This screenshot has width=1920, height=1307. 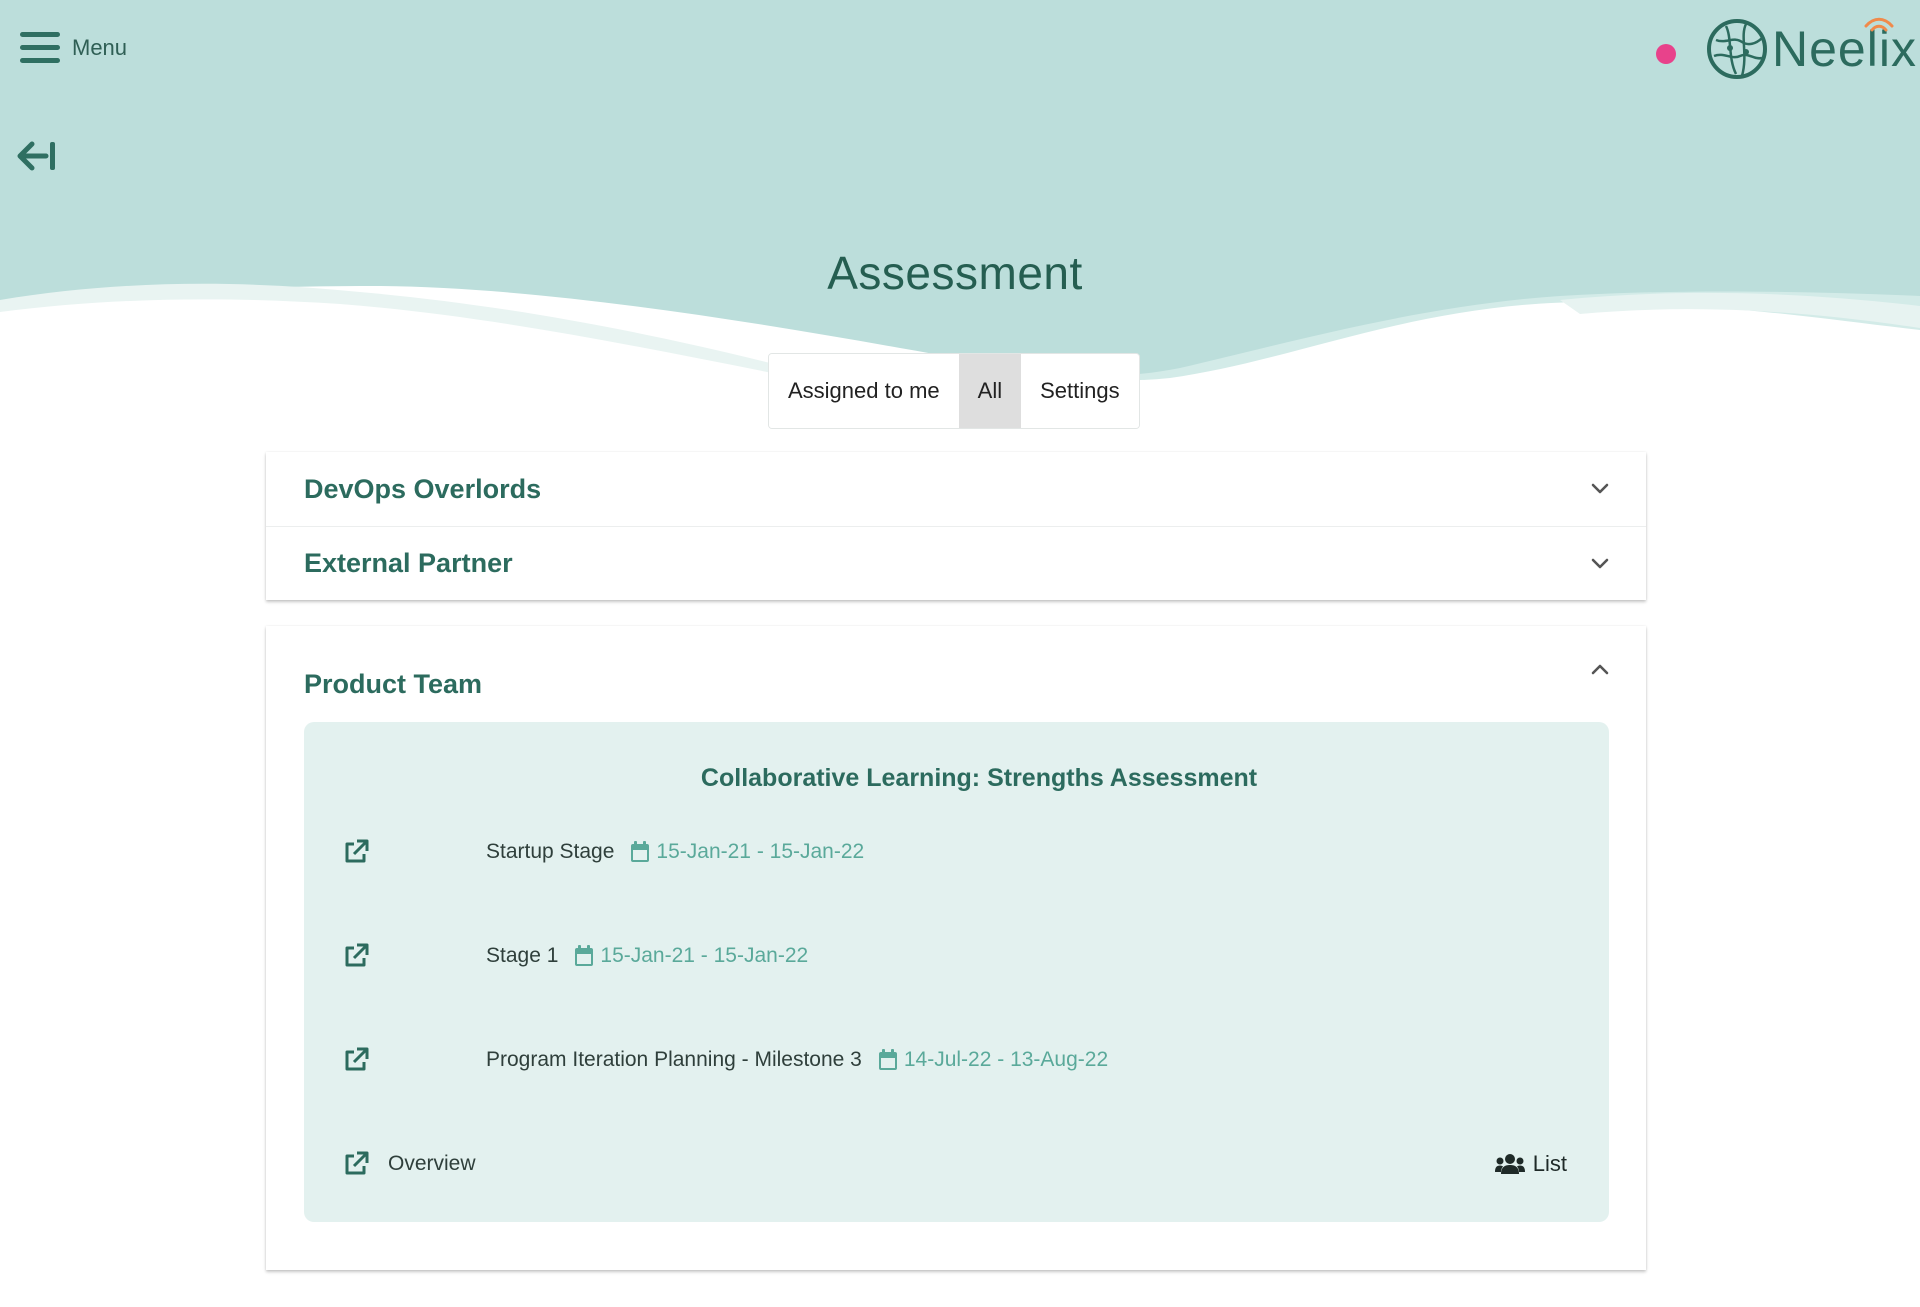 I want to click on tab-settings: Settings, so click(x=1080, y=391).